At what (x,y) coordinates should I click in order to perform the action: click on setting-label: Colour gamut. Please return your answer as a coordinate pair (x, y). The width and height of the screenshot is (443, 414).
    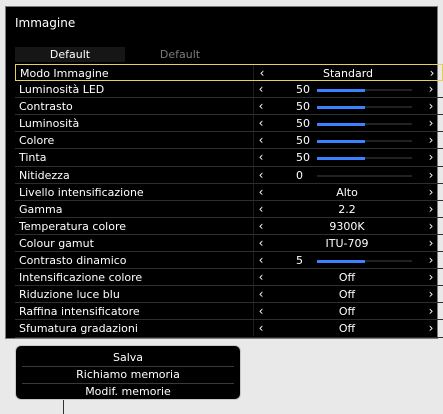
    Looking at the image, I should click on (56, 243).